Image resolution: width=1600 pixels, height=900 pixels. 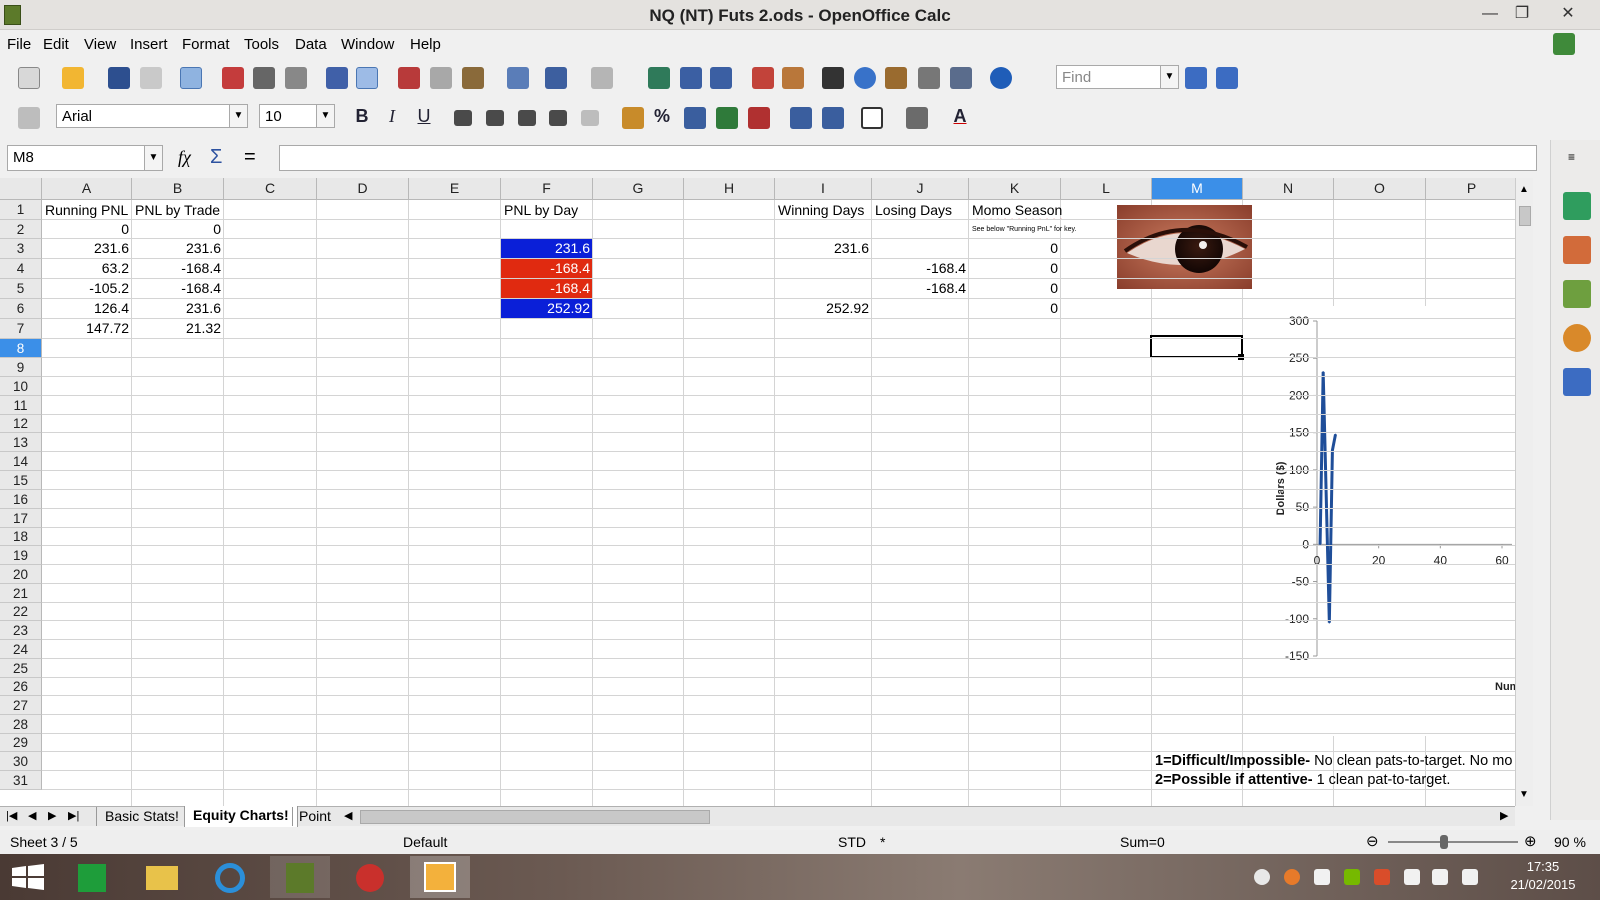 I want to click on name-box: M8 ▼, so click(x=85, y=158).